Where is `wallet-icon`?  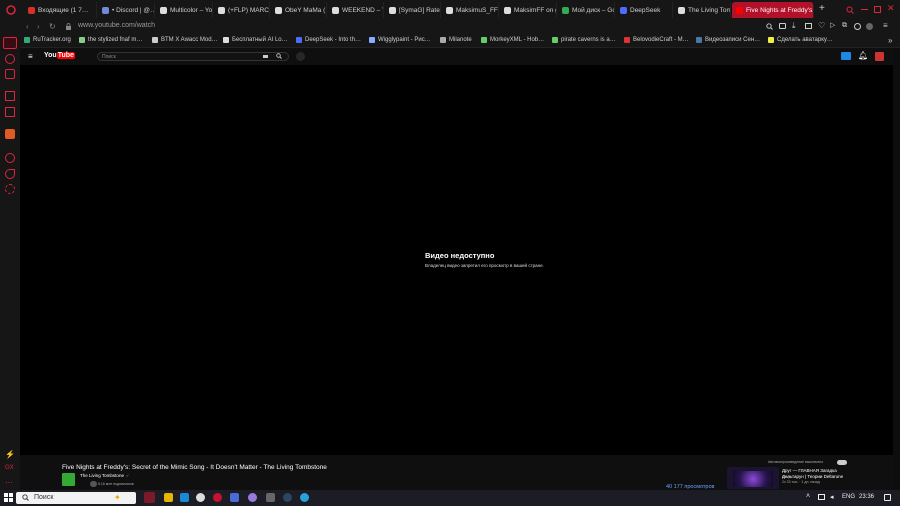 wallet-icon is located at coordinates (808, 26).